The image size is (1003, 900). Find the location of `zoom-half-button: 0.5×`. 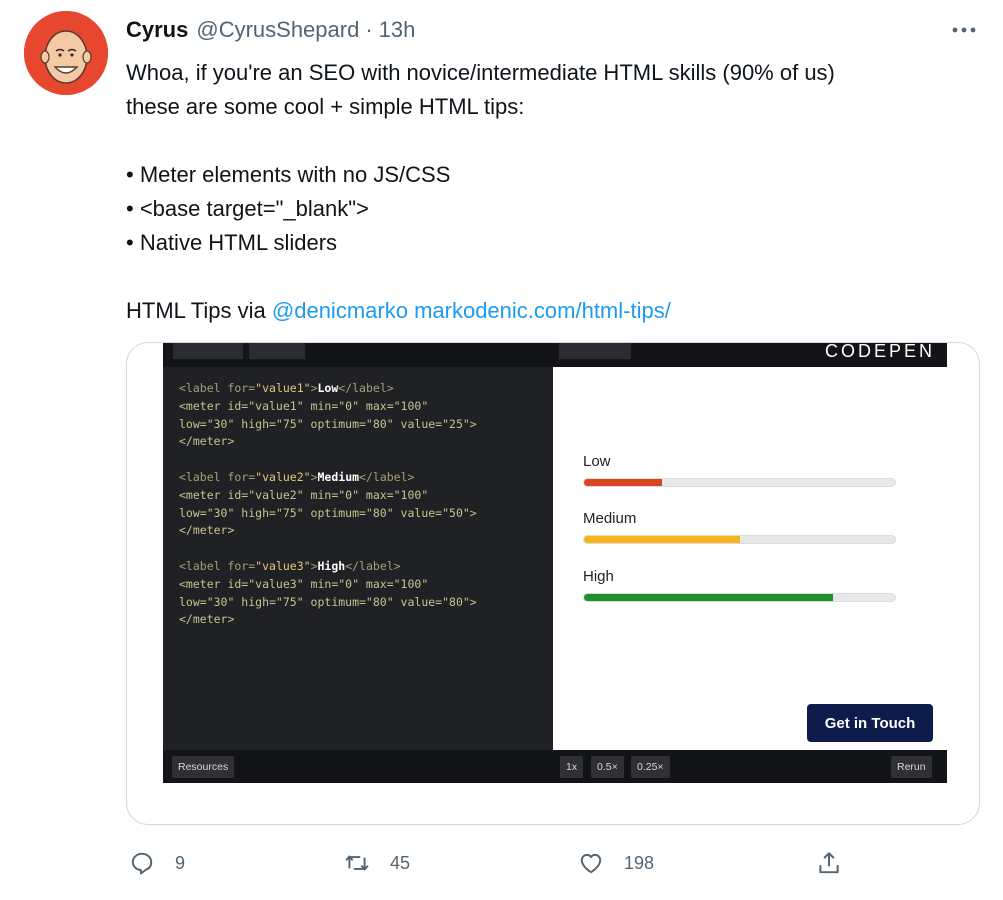

zoom-half-button: 0.5× is located at coordinates (607, 767).